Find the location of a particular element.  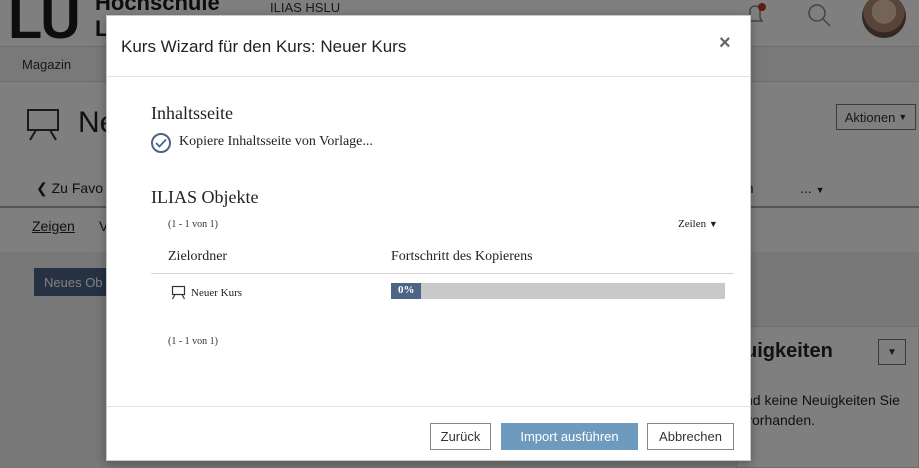

column-header-target-folder: Zielordner is located at coordinates (198, 256).